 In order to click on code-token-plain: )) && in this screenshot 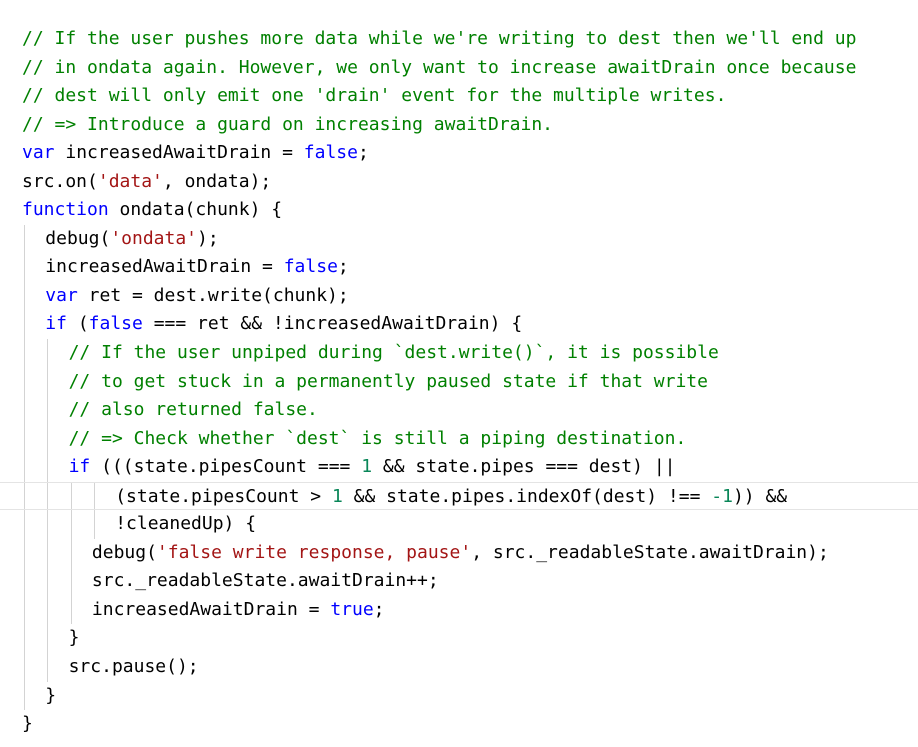, I will do `click(760, 496)`.